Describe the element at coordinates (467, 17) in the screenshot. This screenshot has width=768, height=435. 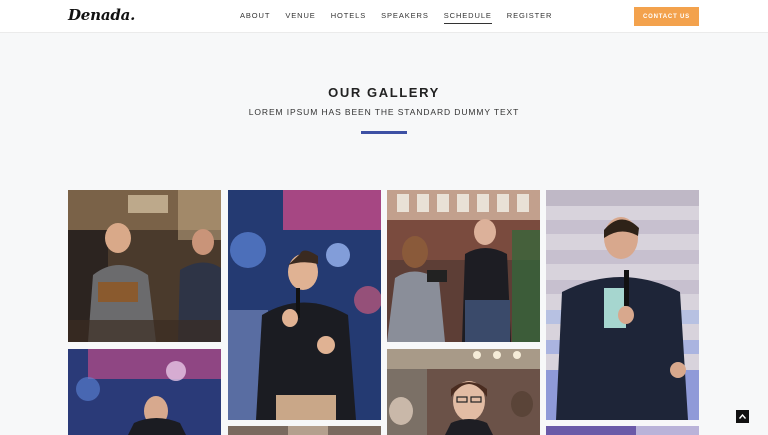
I see `nav-item-schedule: SCHEDULE` at that location.